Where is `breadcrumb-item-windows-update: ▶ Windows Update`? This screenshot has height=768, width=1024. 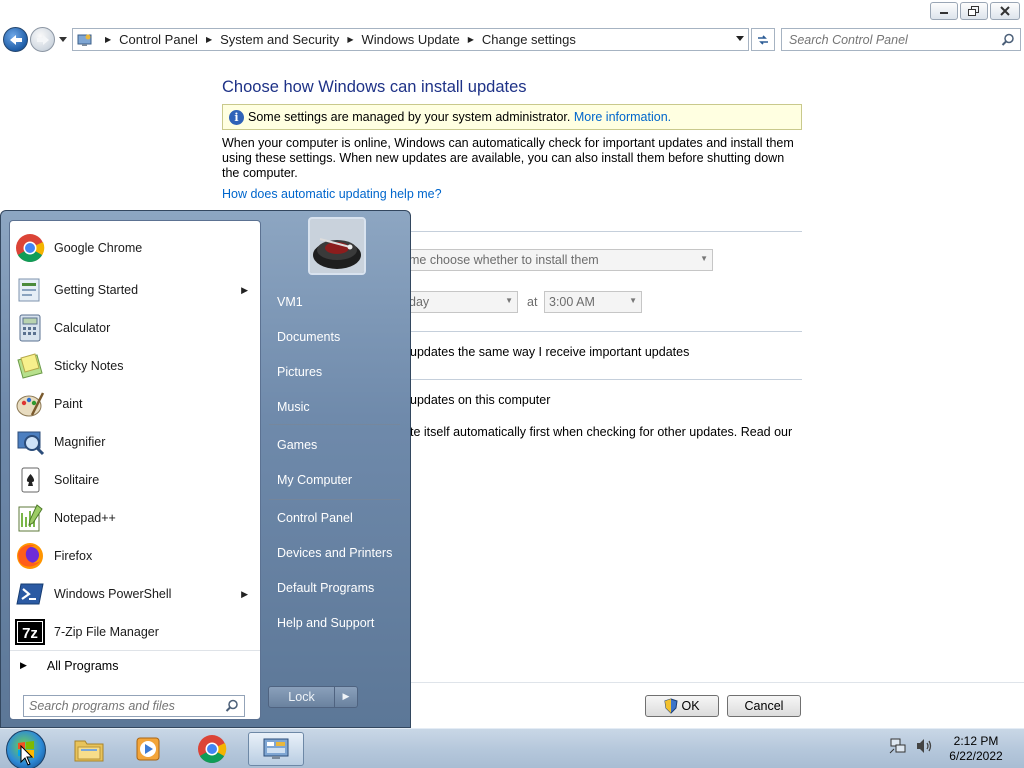 breadcrumb-item-windows-update: ▶ Windows Update is located at coordinates (399, 39).